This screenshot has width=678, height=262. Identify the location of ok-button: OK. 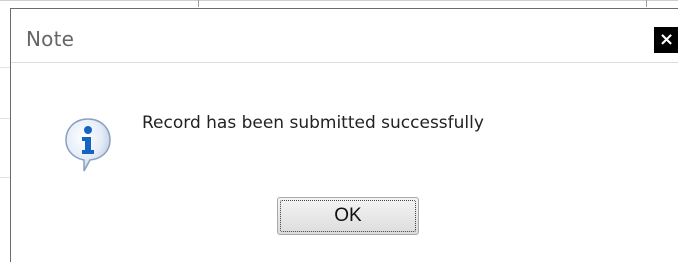
(348, 216).